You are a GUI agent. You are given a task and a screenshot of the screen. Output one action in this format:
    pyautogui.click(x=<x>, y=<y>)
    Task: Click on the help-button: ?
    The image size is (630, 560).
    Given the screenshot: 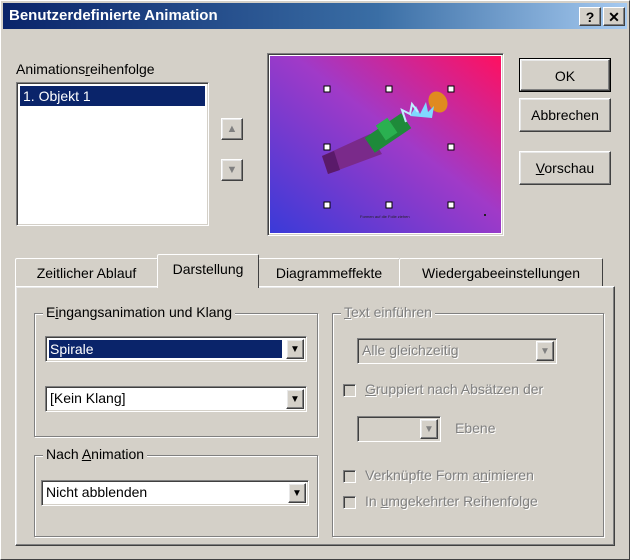 What is the action you would take?
    pyautogui.click(x=590, y=16)
    